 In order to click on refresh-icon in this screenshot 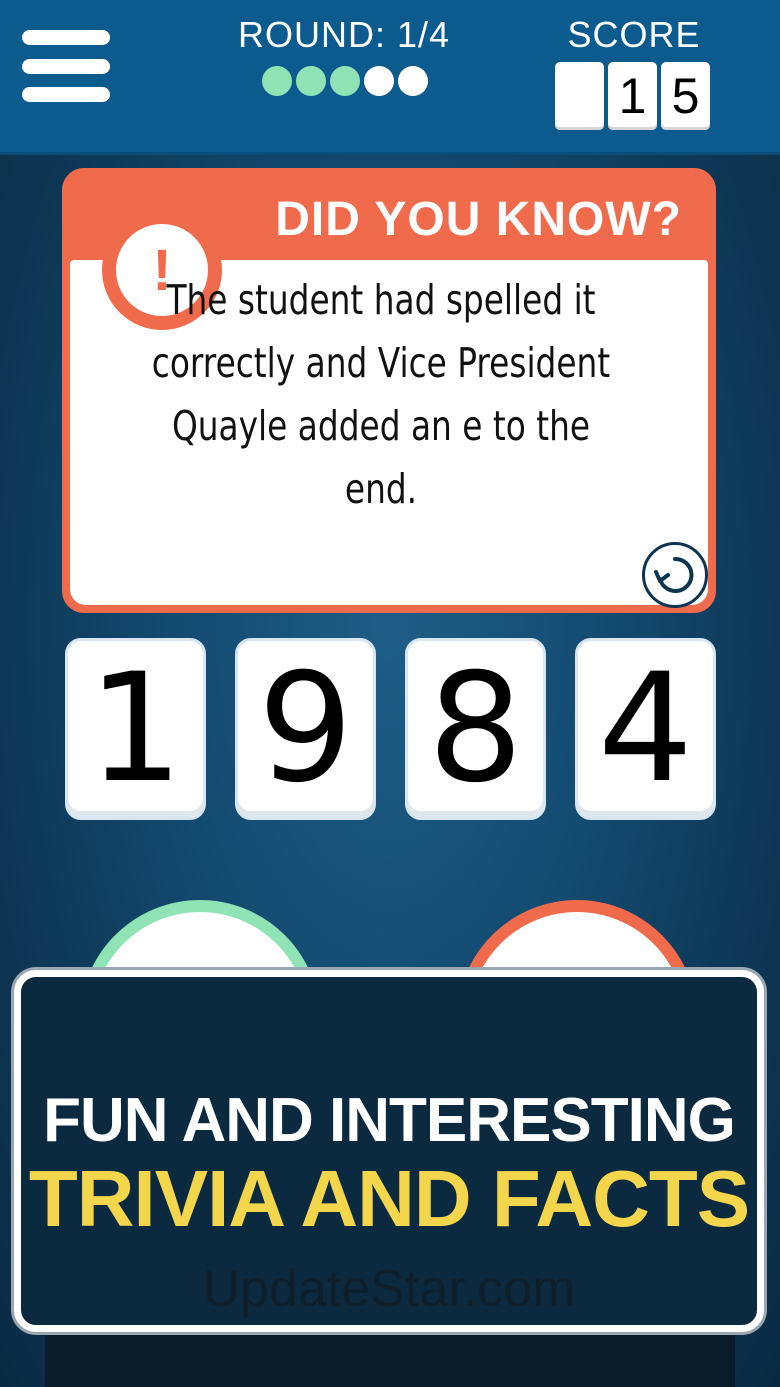, I will do `click(674, 574)`.